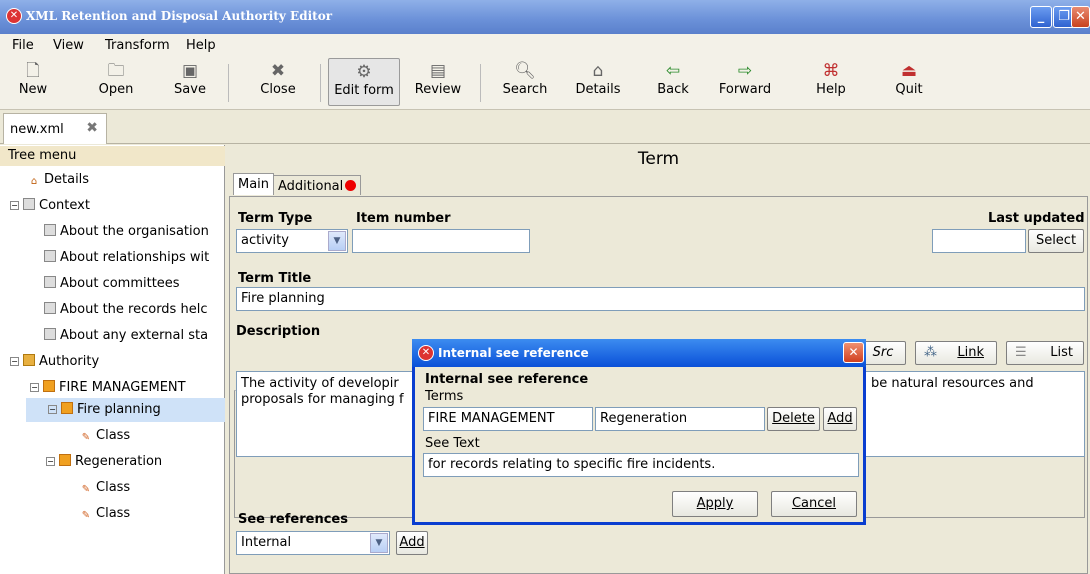  I want to click on tree-node-authority: − Authority, so click(54, 362).